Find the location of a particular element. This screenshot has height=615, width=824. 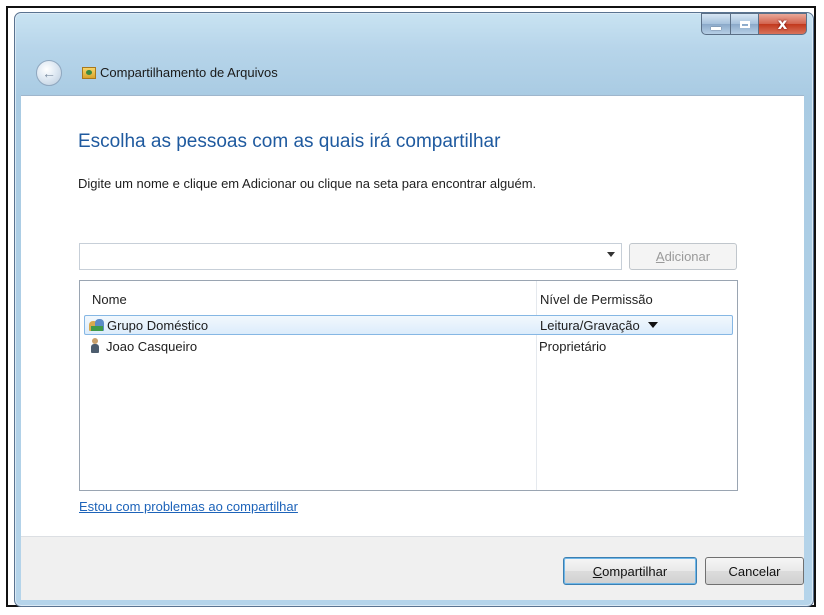

maximize-button is located at coordinates (745, 24).